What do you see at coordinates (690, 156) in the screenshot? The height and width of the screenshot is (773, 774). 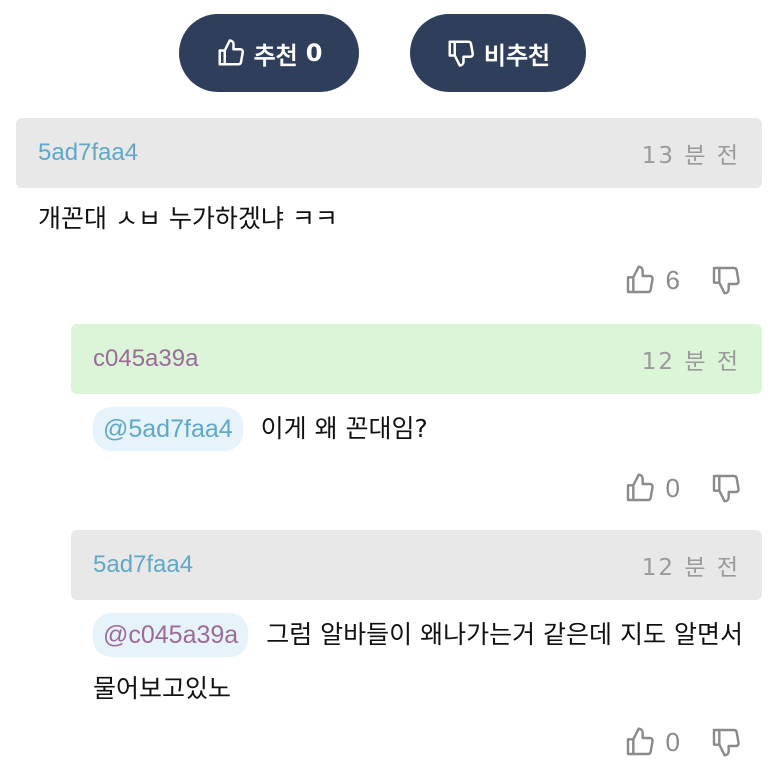 I see `comment-time: 13 분 전` at bounding box center [690, 156].